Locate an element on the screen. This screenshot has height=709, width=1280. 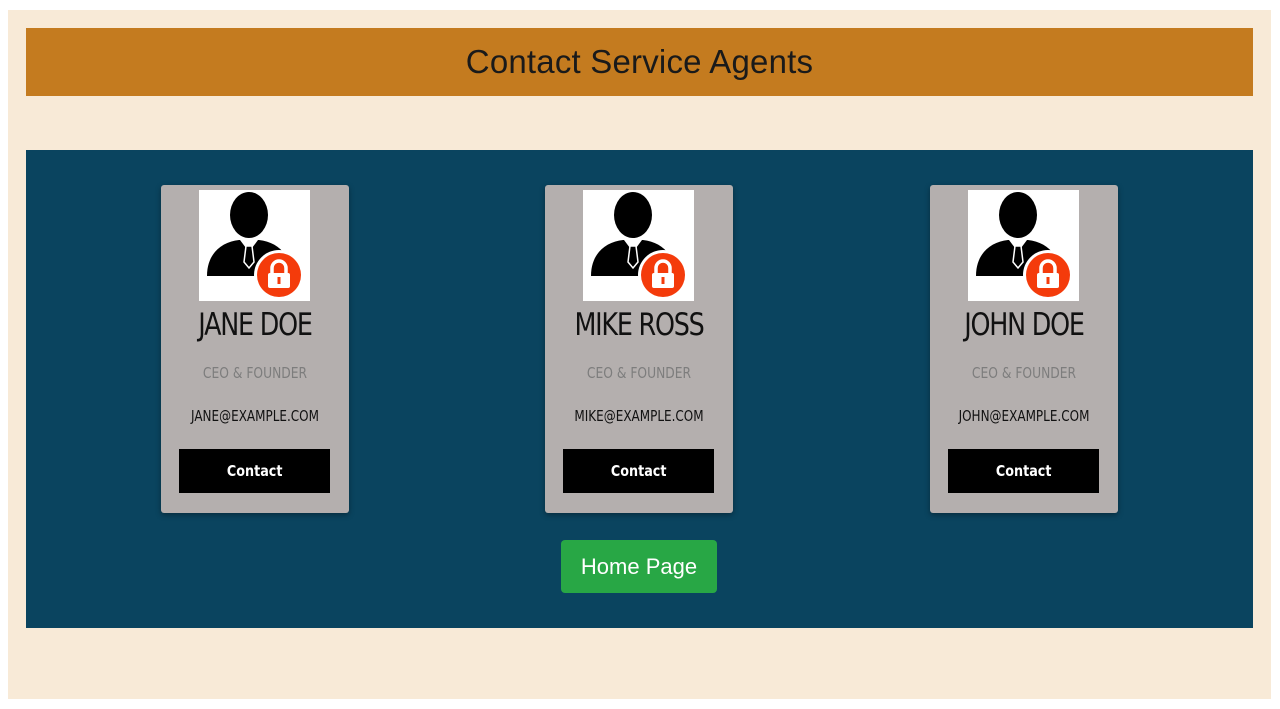
contact-button-jane: Contact is located at coordinates (254, 471).